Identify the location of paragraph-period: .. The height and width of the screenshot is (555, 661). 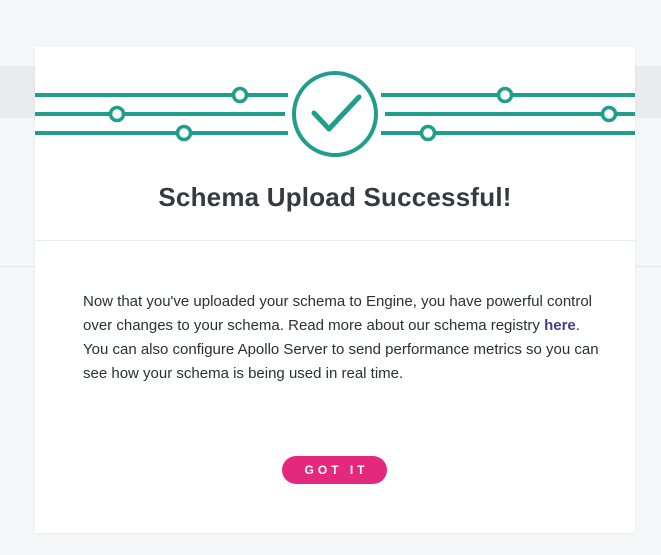
(577, 325).